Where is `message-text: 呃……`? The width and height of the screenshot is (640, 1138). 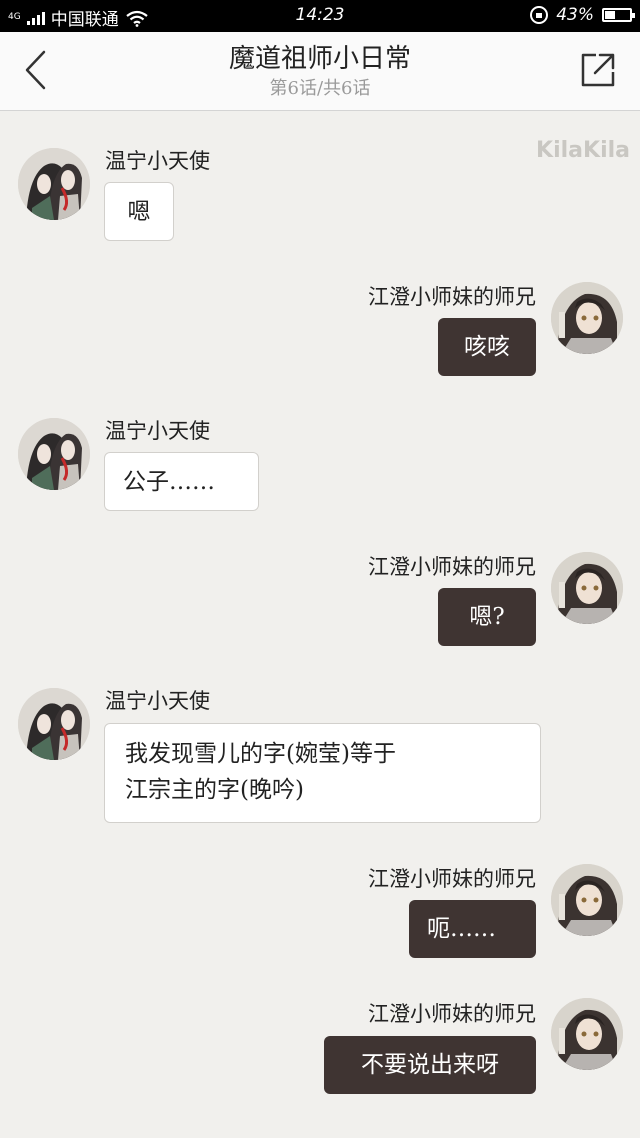 message-text: 呃…… is located at coordinates (461, 929).